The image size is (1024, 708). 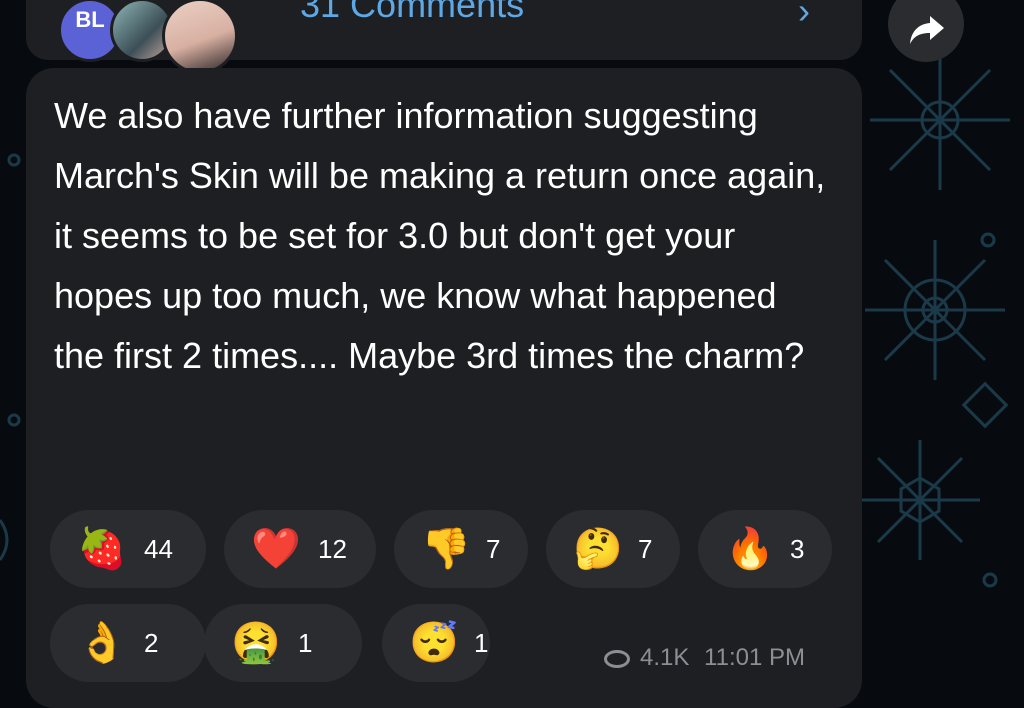 I want to click on reaction-sleeping-face: 😴 1, so click(x=436, y=643).